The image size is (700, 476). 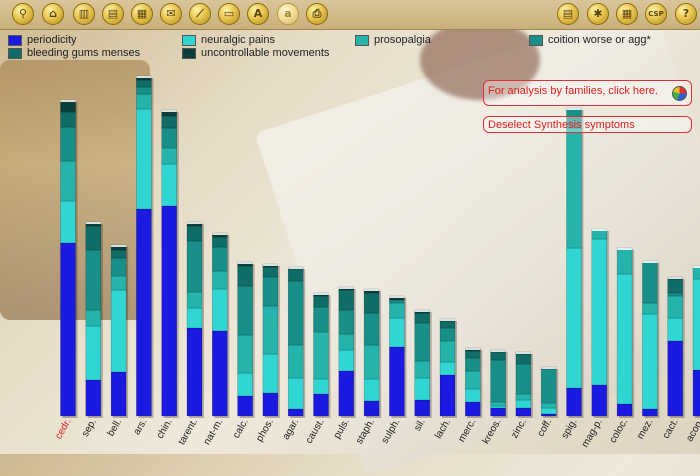 I want to click on x-tick-label: coff., so click(x=544, y=428).